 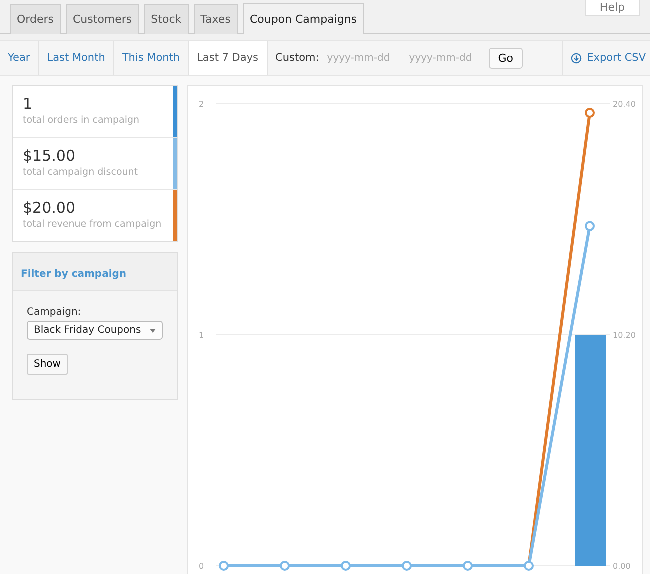 What do you see at coordinates (54, 312) in the screenshot?
I see `campaign-label: Campaign:` at bounding box center [54, 312].